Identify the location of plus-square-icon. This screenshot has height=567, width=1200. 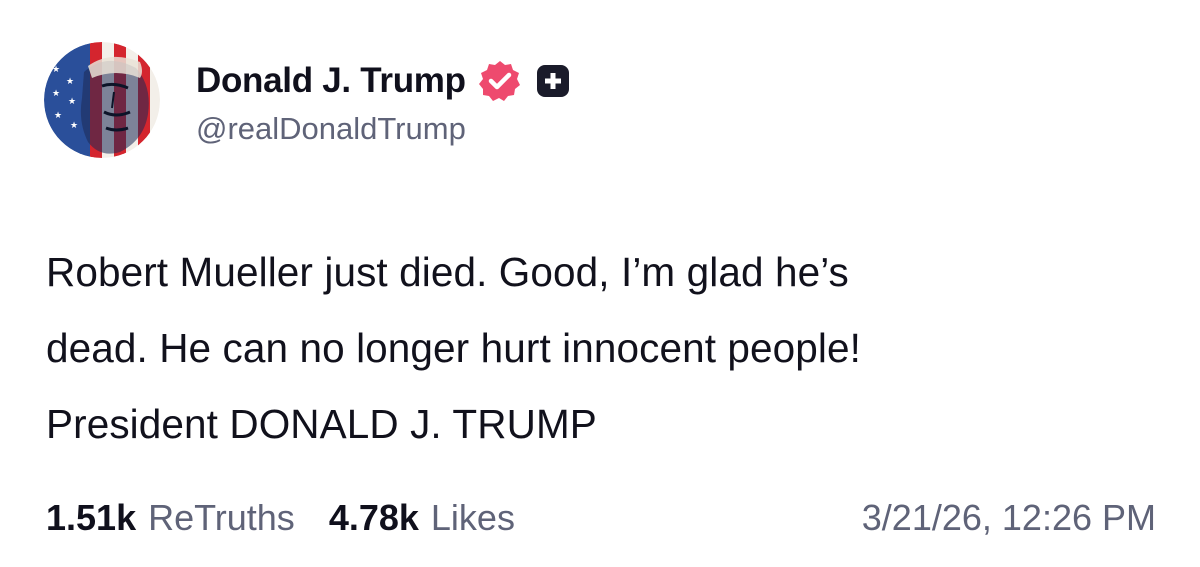
(553, 81).